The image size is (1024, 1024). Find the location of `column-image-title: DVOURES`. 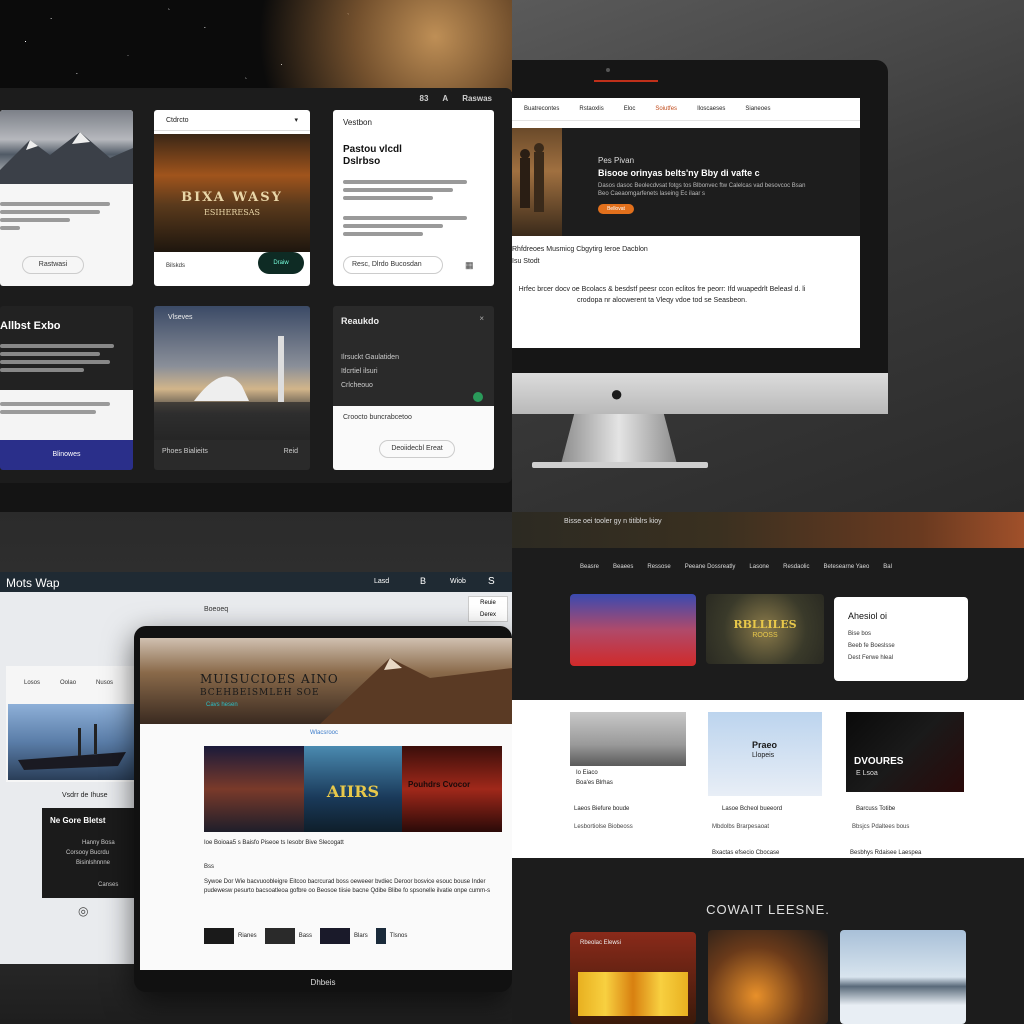

column-image-title: DVOURES is located at coordinates (879, 761).